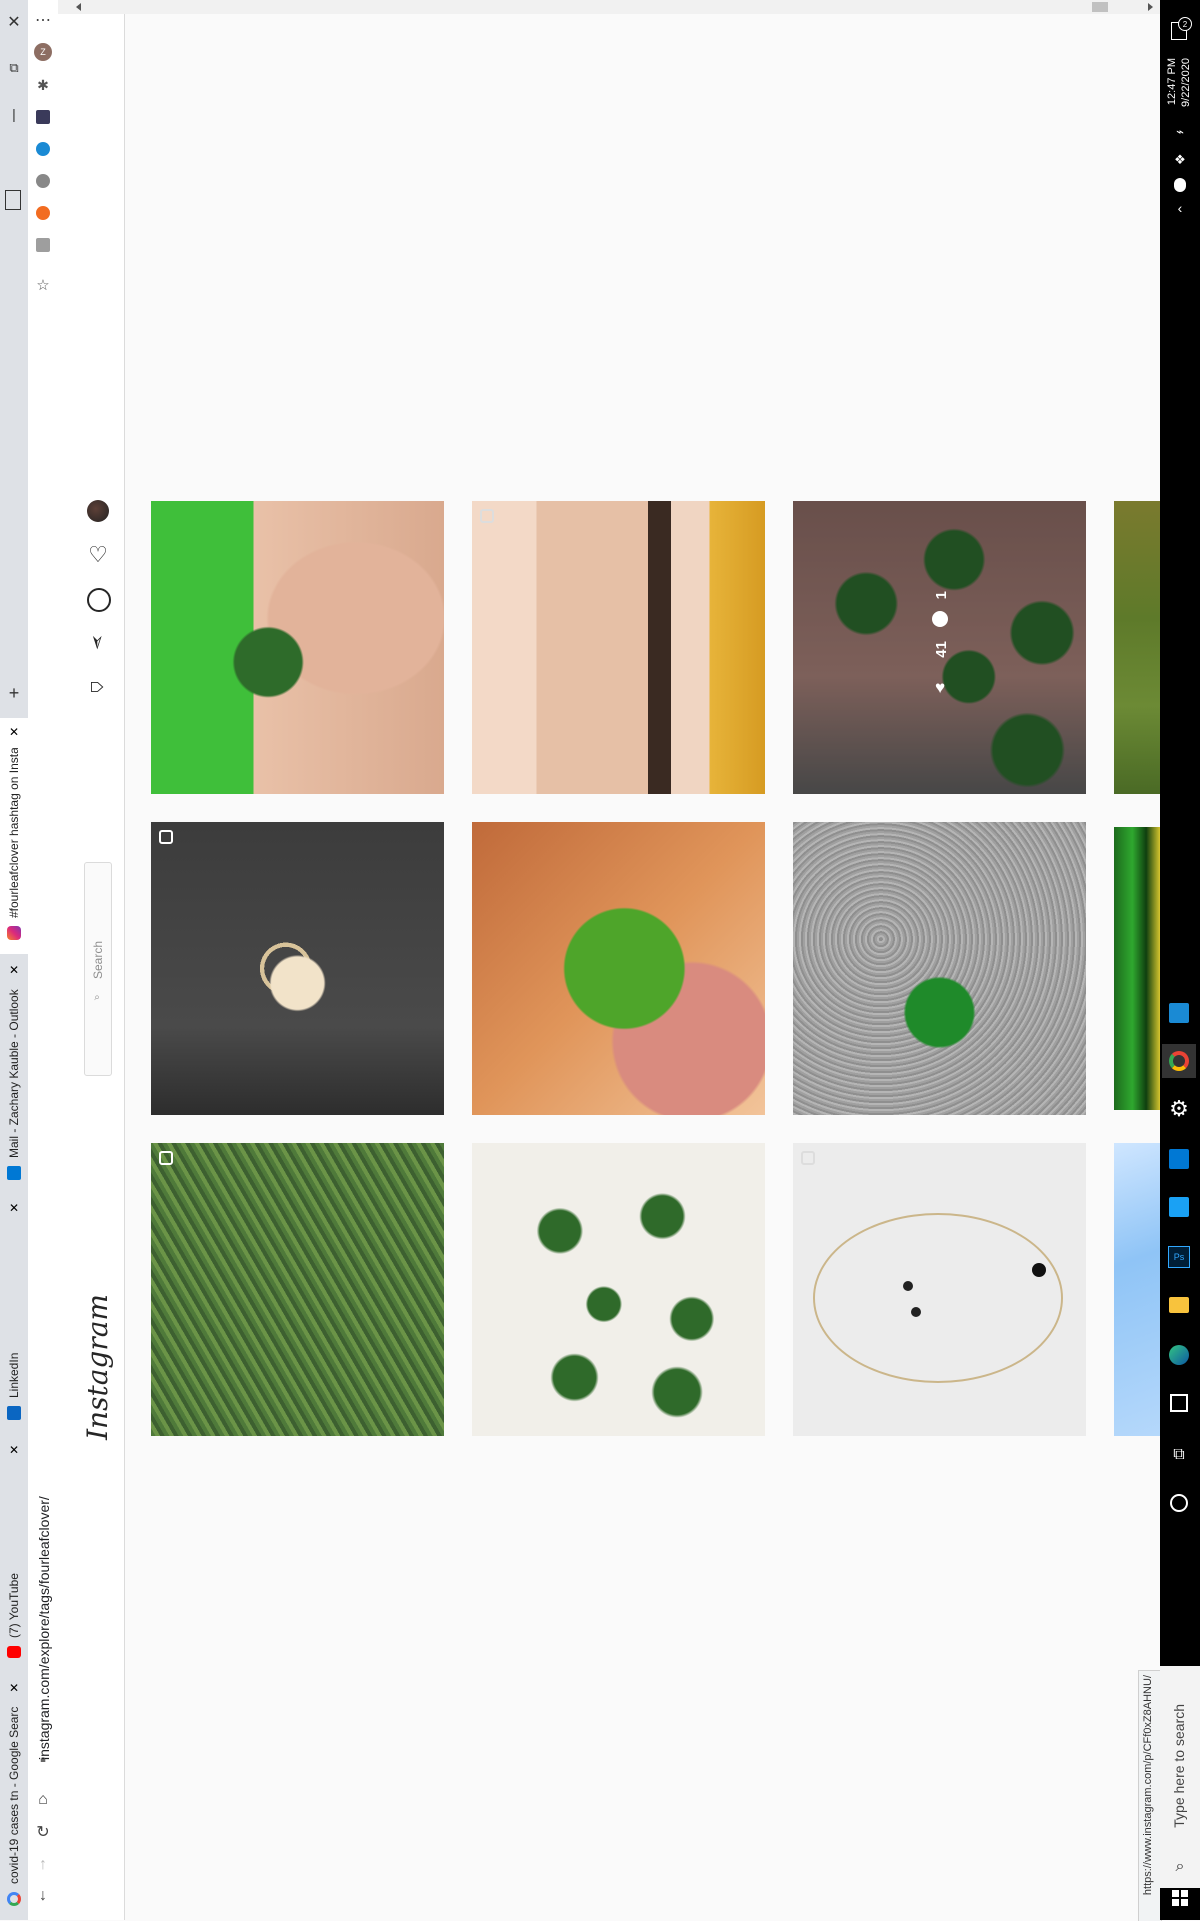 The image size is (1200, 1921). I want to click on necklace-chain, so click(938, 1298).